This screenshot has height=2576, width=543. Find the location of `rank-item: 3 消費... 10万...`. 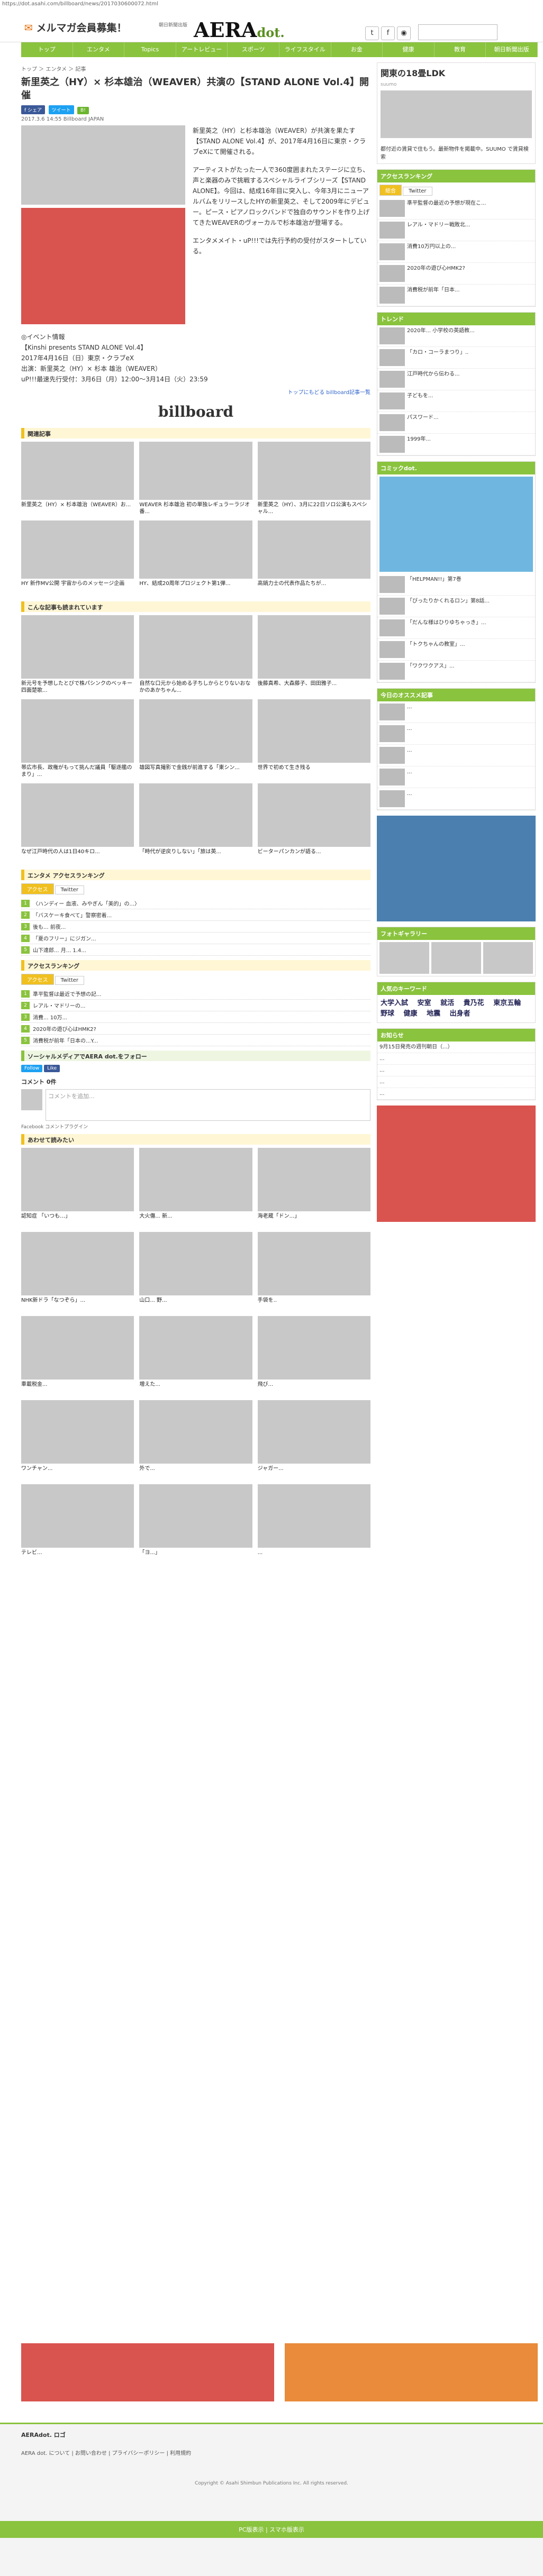

rank-item: 3 消費... 10万... is located at coordinates (195, 1017).